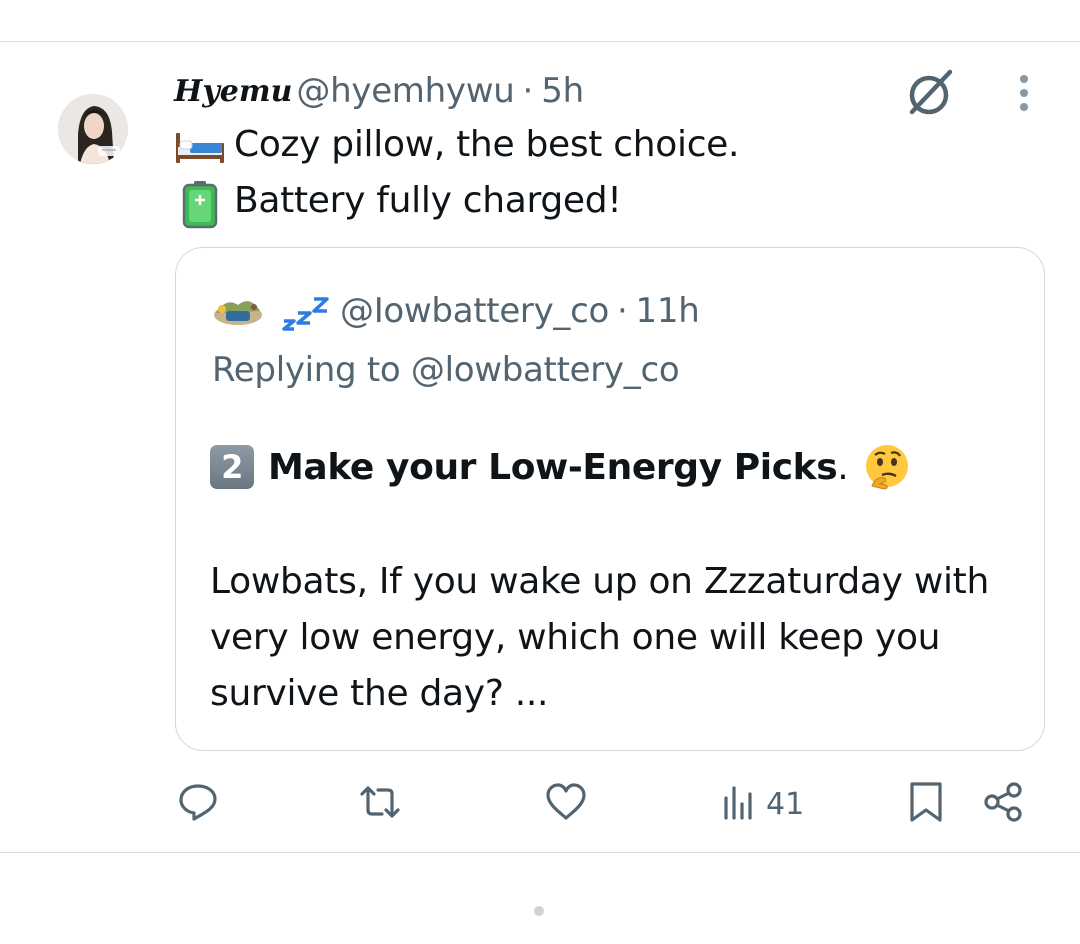  Describe the element at coordinates (304, 311) in the screenshot. I see `zzz-icon` at that location.